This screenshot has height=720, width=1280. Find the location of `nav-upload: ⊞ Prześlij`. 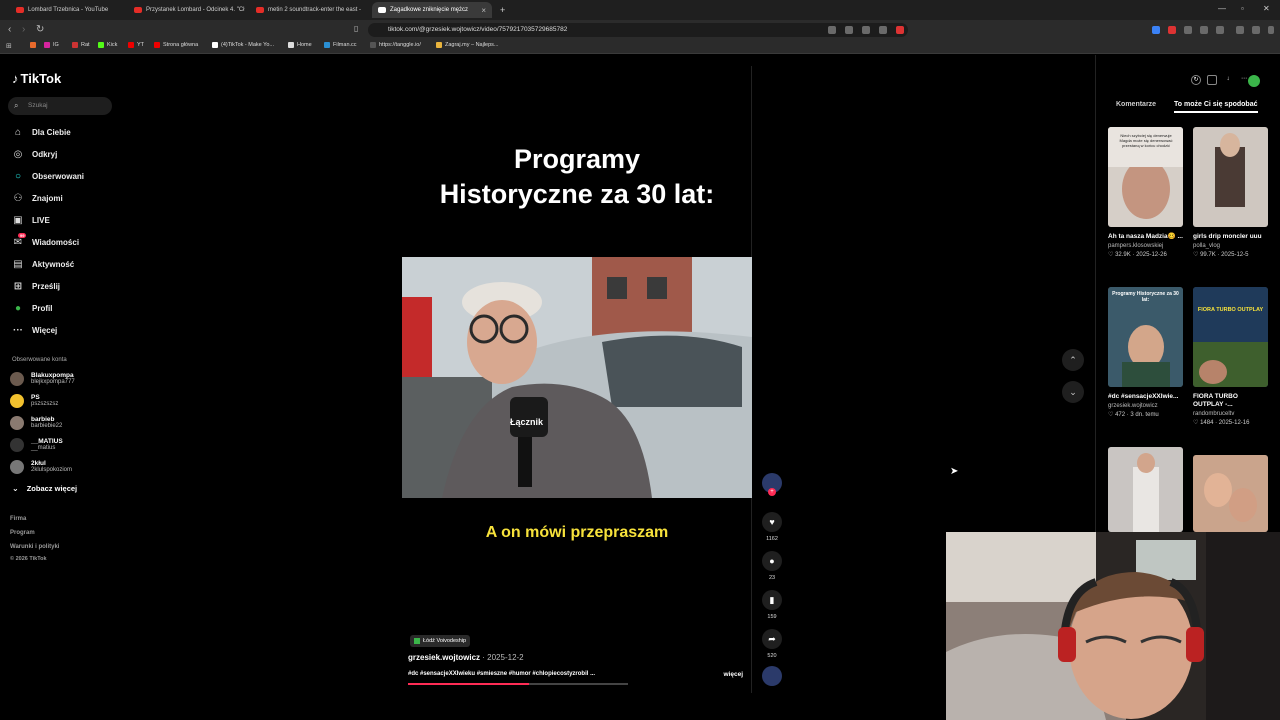

nav-upload: ⊞ Prześlij is located at coordinates (36, 286).